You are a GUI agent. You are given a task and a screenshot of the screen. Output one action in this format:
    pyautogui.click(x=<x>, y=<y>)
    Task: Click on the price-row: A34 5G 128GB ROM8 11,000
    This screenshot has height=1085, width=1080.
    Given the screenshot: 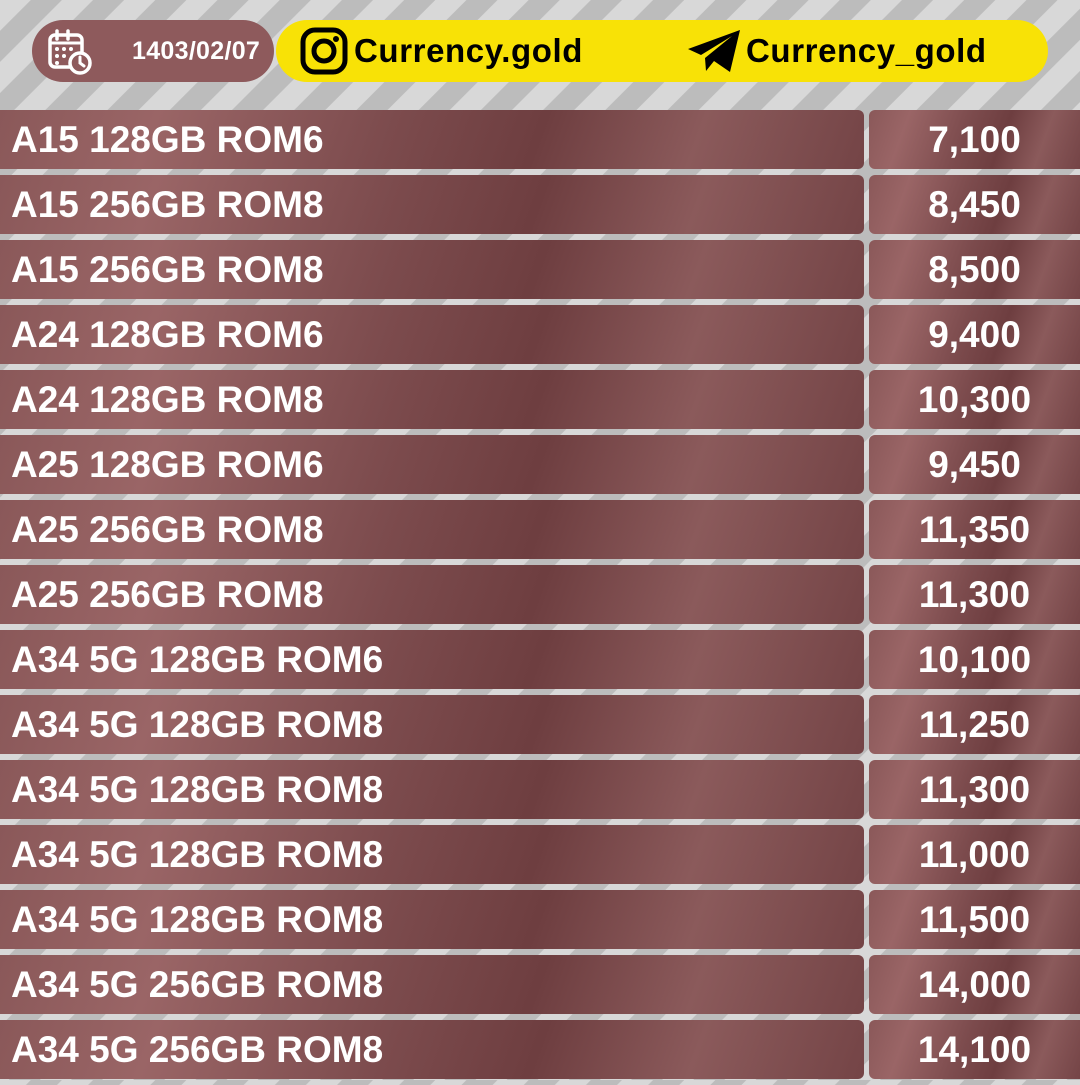 What is the action you would take?
    pyautogui.click(x=540, y=854)
    